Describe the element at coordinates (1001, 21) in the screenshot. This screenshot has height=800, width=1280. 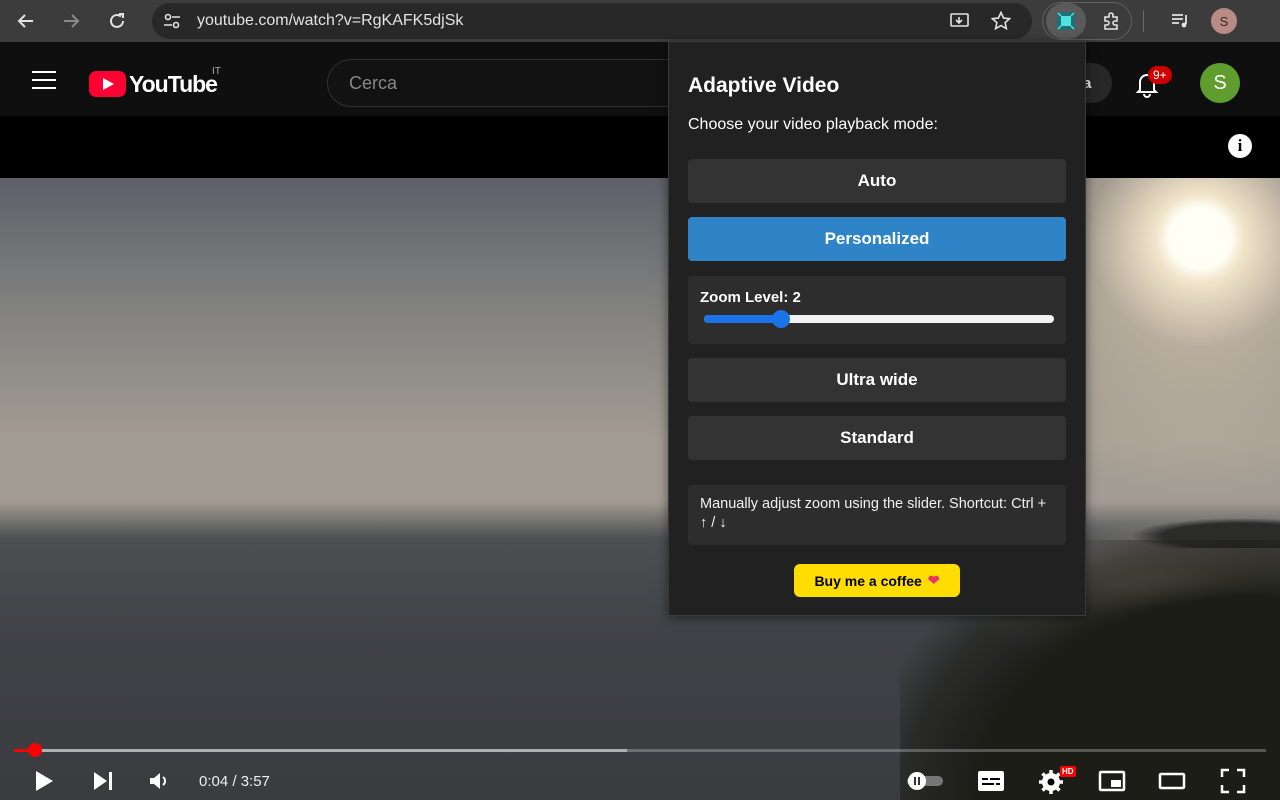
I see `bookmark-star-icon` at that location.